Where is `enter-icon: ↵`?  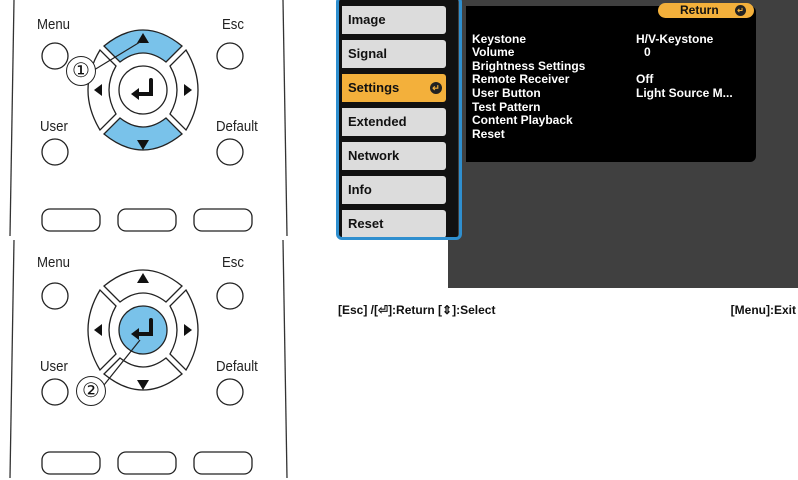
enter-icon: ↵ is located at coordinates (740, 10).